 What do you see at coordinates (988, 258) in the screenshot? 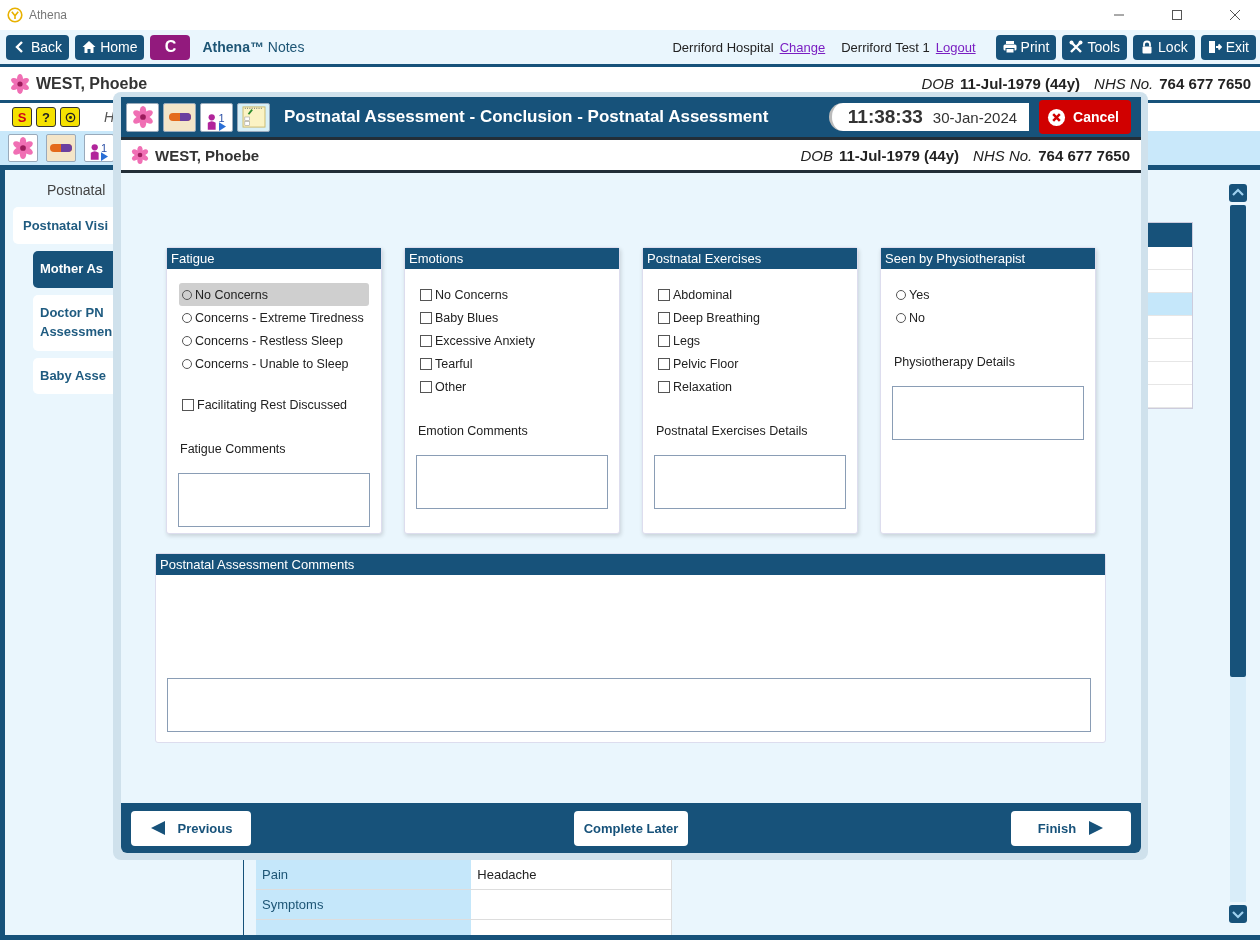
I see `section-title: Seen by Physiotherapist` at bounding box center [988, 258].